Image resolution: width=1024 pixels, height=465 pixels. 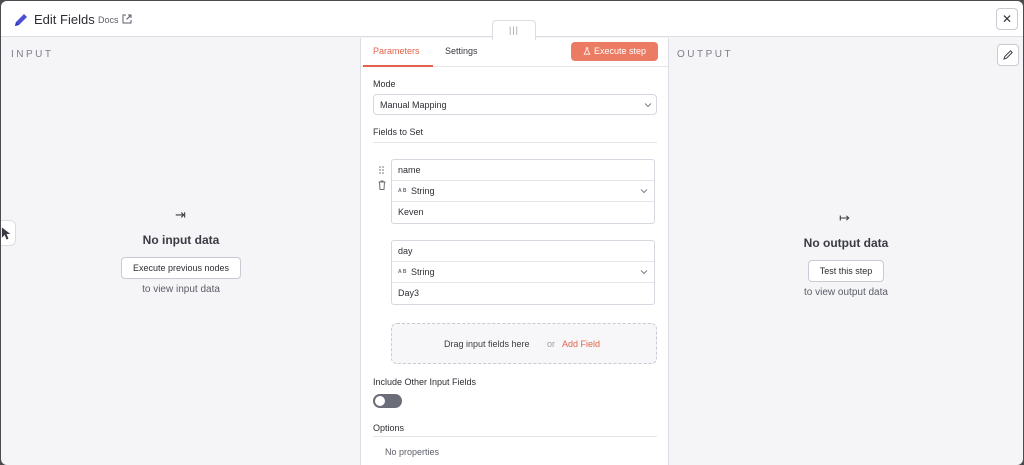 What do you see at coordinates (523, 251) in the screenshot?
I see `field-name-input: day` at bounding box center [523, 251].